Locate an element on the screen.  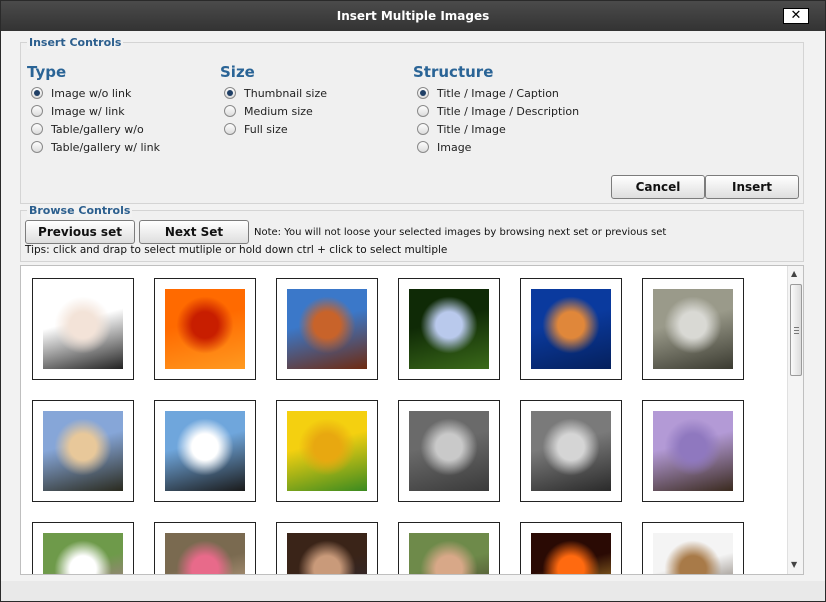
structure-option-label: Image is located at coordinates (454, 147).